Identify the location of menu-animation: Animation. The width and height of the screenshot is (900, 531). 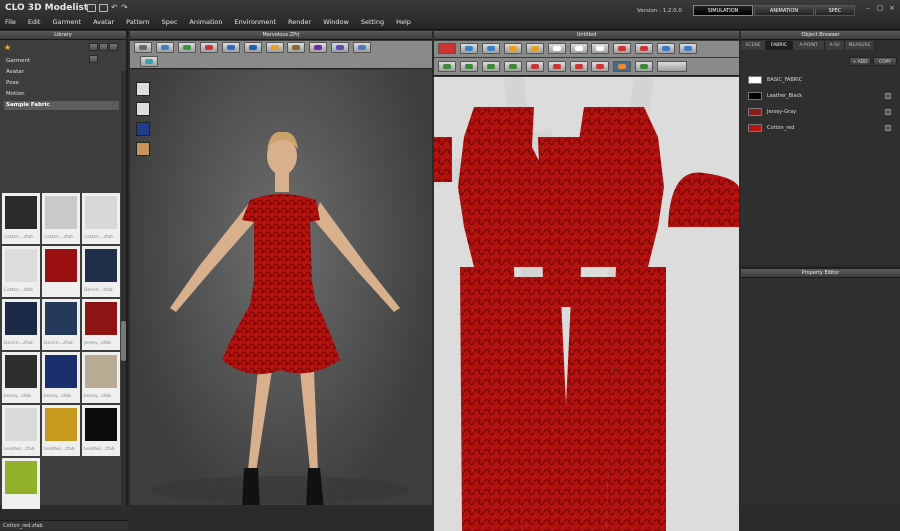
(205, 22).